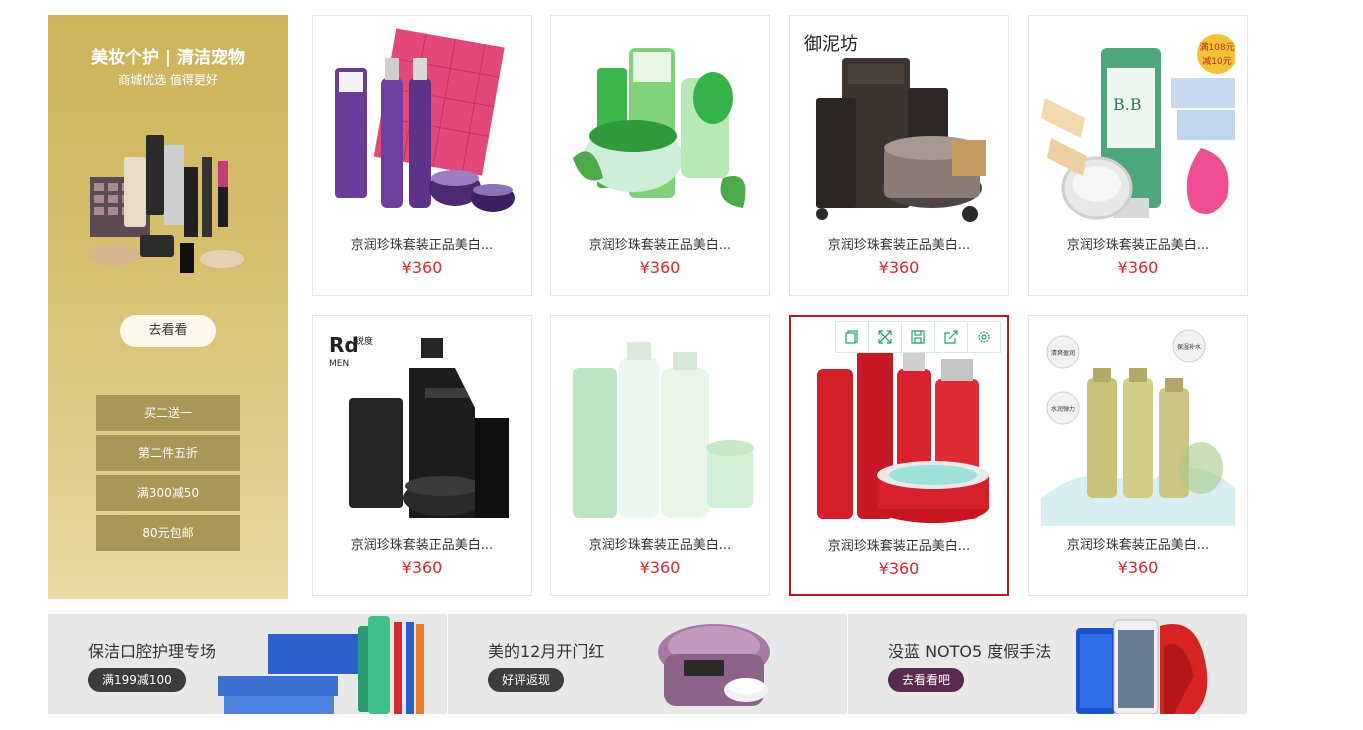 The width and height of the screenshot is (1363, 730). Describe the element at coordinates (526, 680) in the screenshot. I see `banner-pill: 好评返现` at that location.